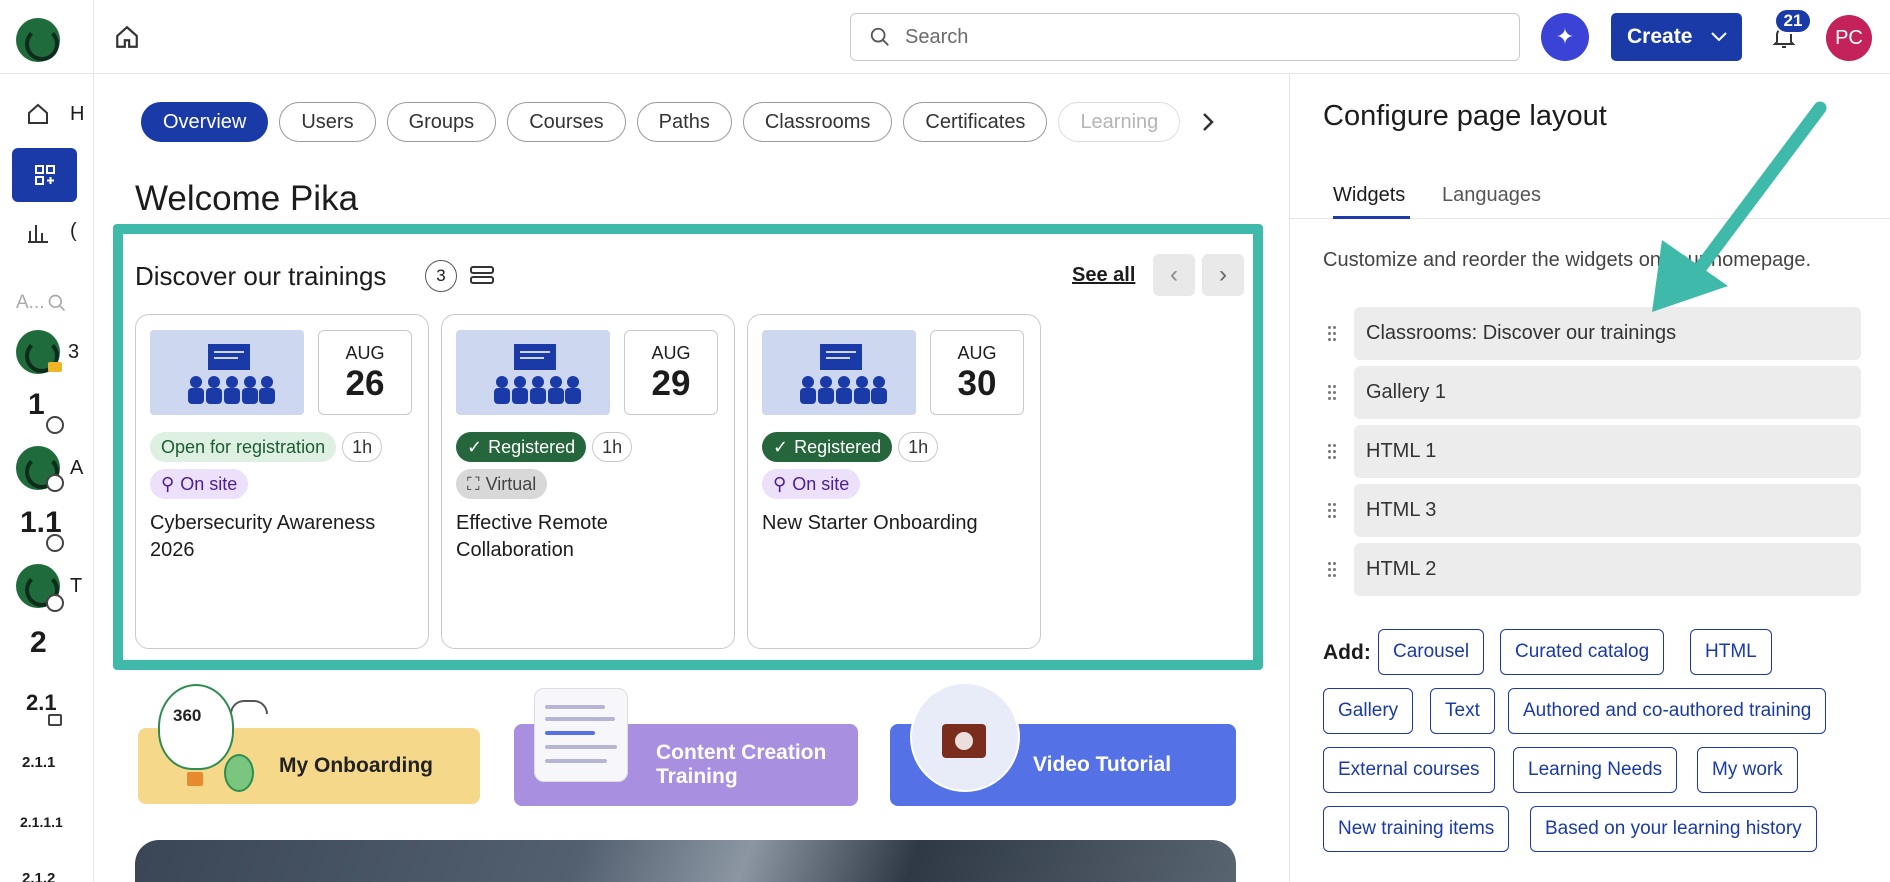 The height and width of the screenshot is (882, 1890). What do you see at coordinates (205, 122) in the screenshot?
I see `tab-overview: Overview` at bounding box center [205, 122].